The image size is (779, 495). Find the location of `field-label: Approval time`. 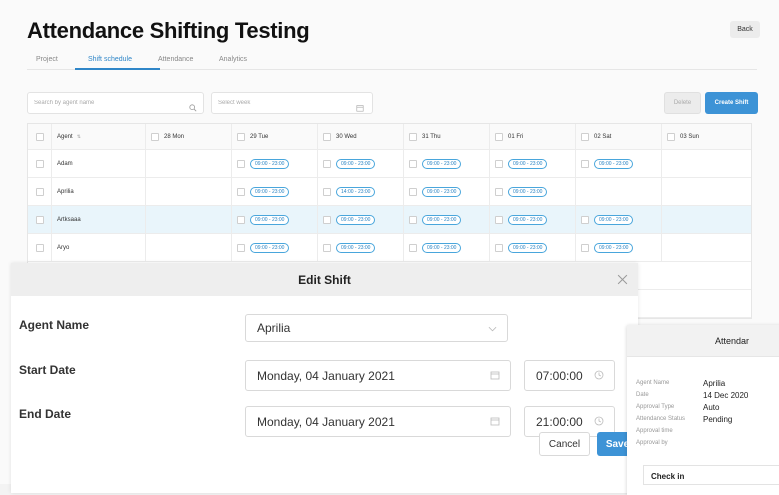

field-label: Approval time is located at coordinates (654, 431).